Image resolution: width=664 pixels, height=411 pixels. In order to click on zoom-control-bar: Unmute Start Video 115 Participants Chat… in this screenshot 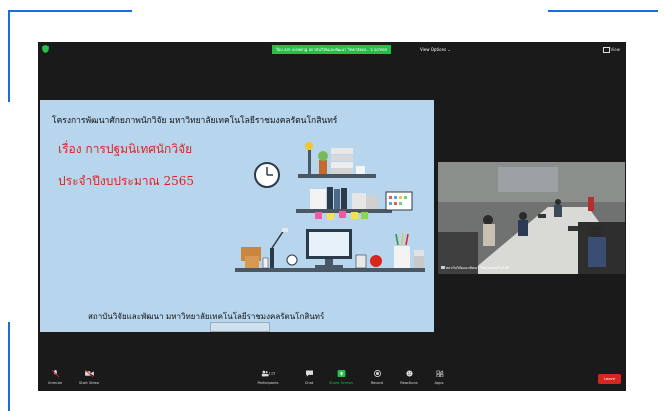, I will do `click(332, 379)`.